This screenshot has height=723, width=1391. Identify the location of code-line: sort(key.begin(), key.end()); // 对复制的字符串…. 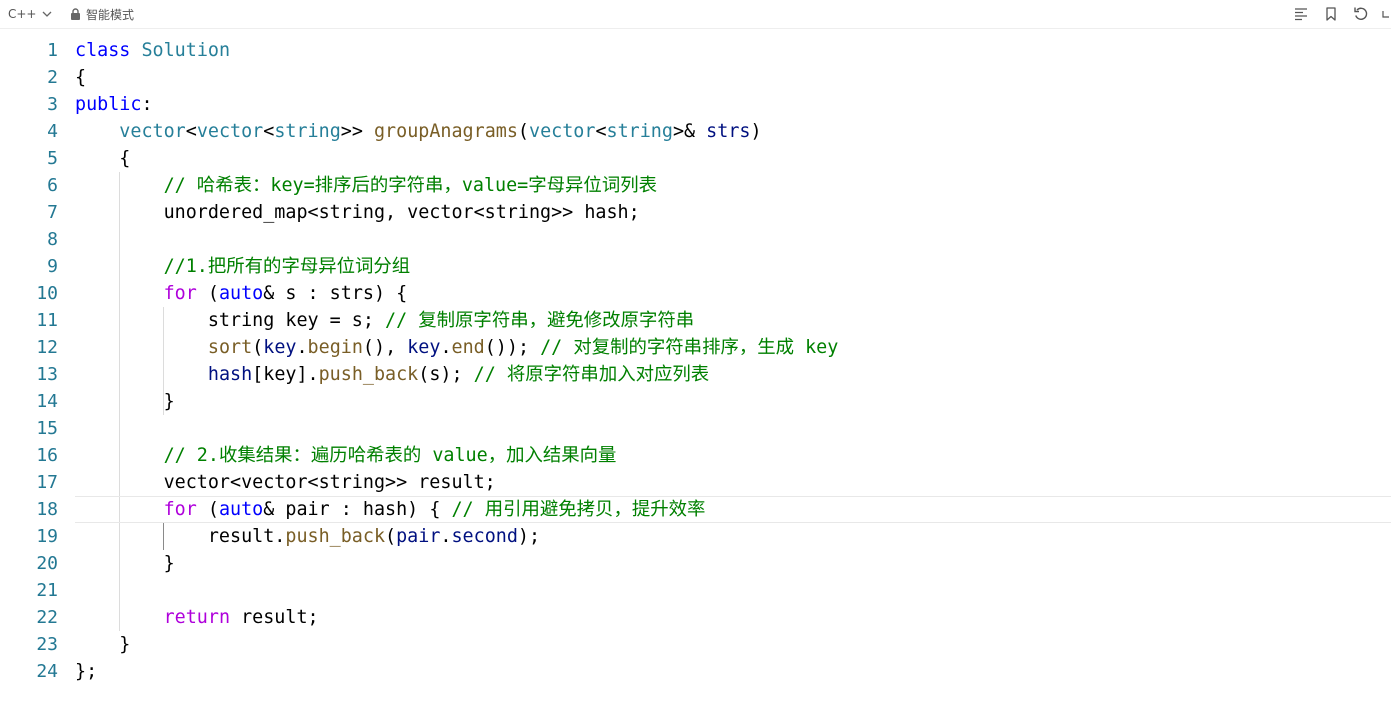
(733, 347).